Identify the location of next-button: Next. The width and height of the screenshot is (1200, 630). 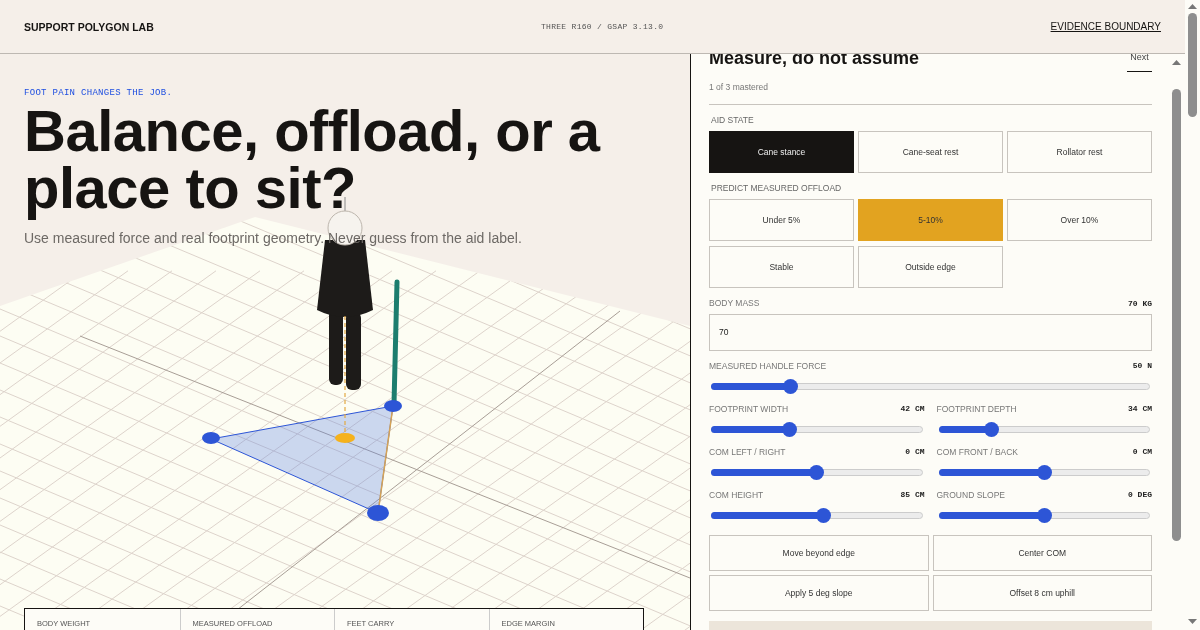
(1139, 62).